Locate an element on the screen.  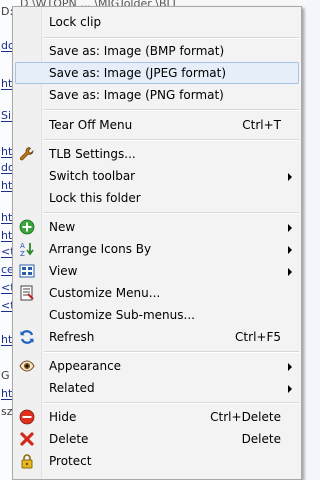
menu-item-label: Appearance is located at coordinates (85, 366).